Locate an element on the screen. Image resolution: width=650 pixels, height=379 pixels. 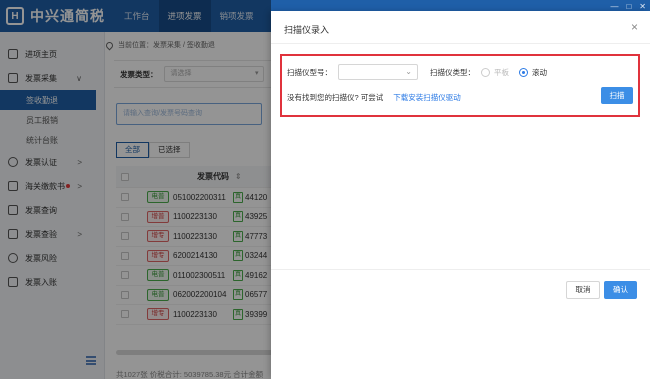
confirm-button: 确认 is located at coordinates (620, 290).